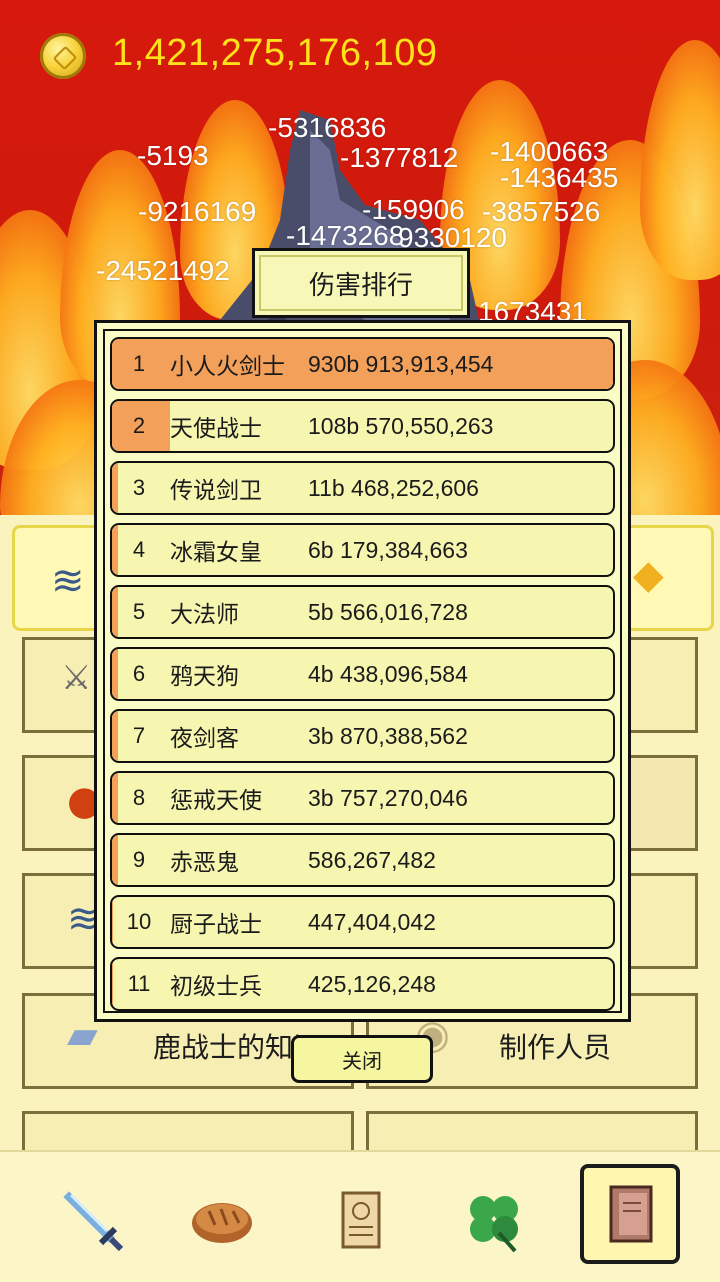 The width and height of the screenshot is (720, 1282). I want to click on close-button: 关闭, so click(362, 1059).